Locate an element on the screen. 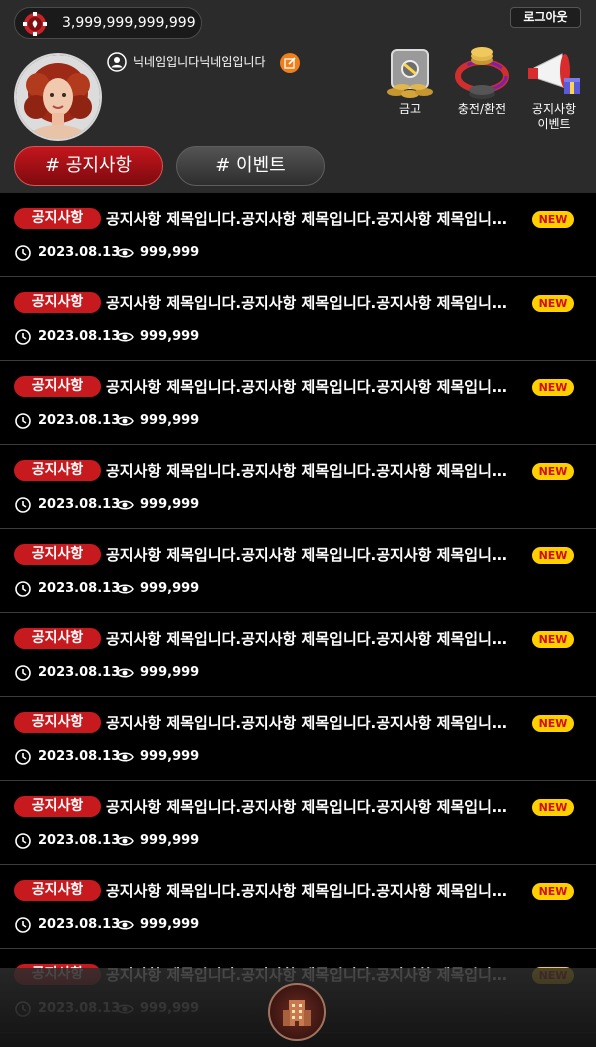 Image resolution: width=596 pixels, height=1047 pixels. menu-safe: 금고 is located at coordinates (410, 81).